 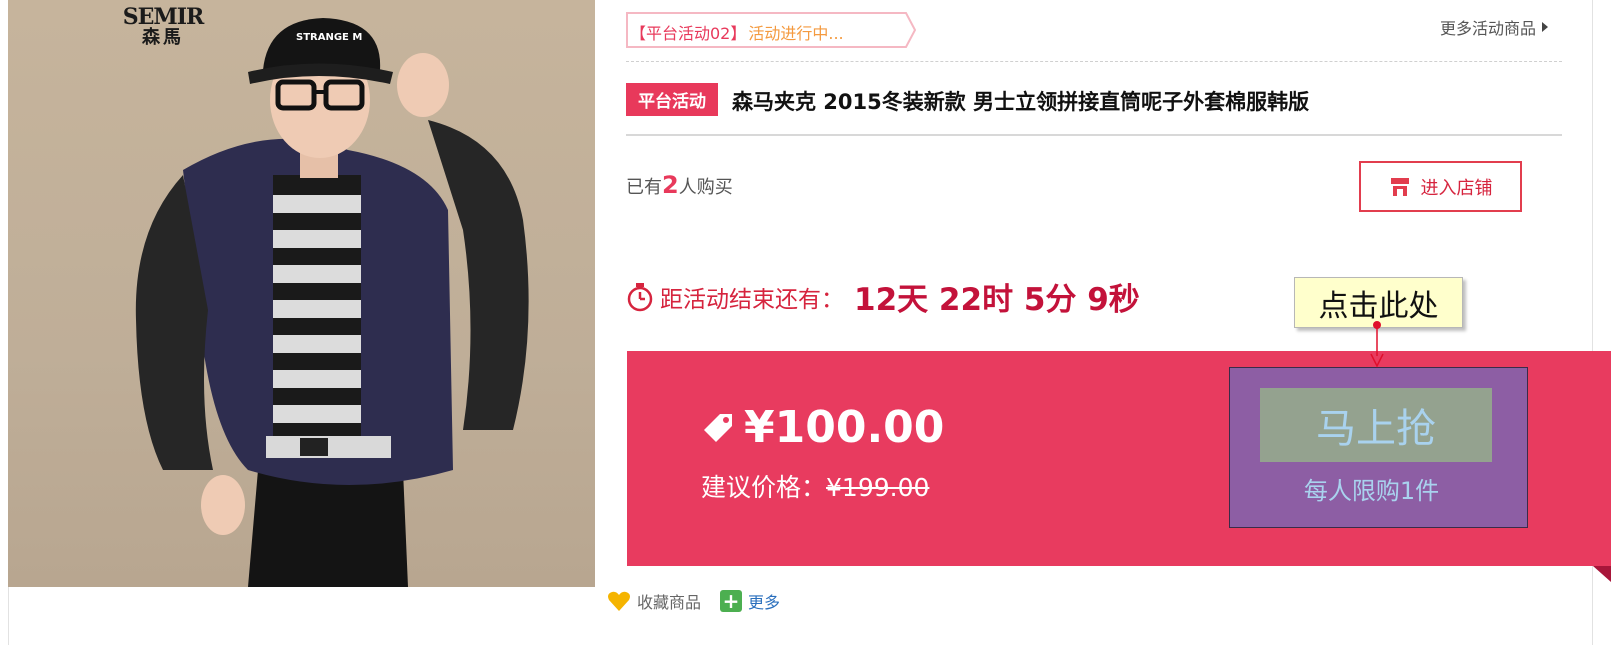 What do you see at coordinates (1021, 102) in the screenshot?
I see `product-title: 森马夹克 2015冬装新款 男士立领拼接直筒呢子外套棉服韩版` at bounding box center [1021, 102].